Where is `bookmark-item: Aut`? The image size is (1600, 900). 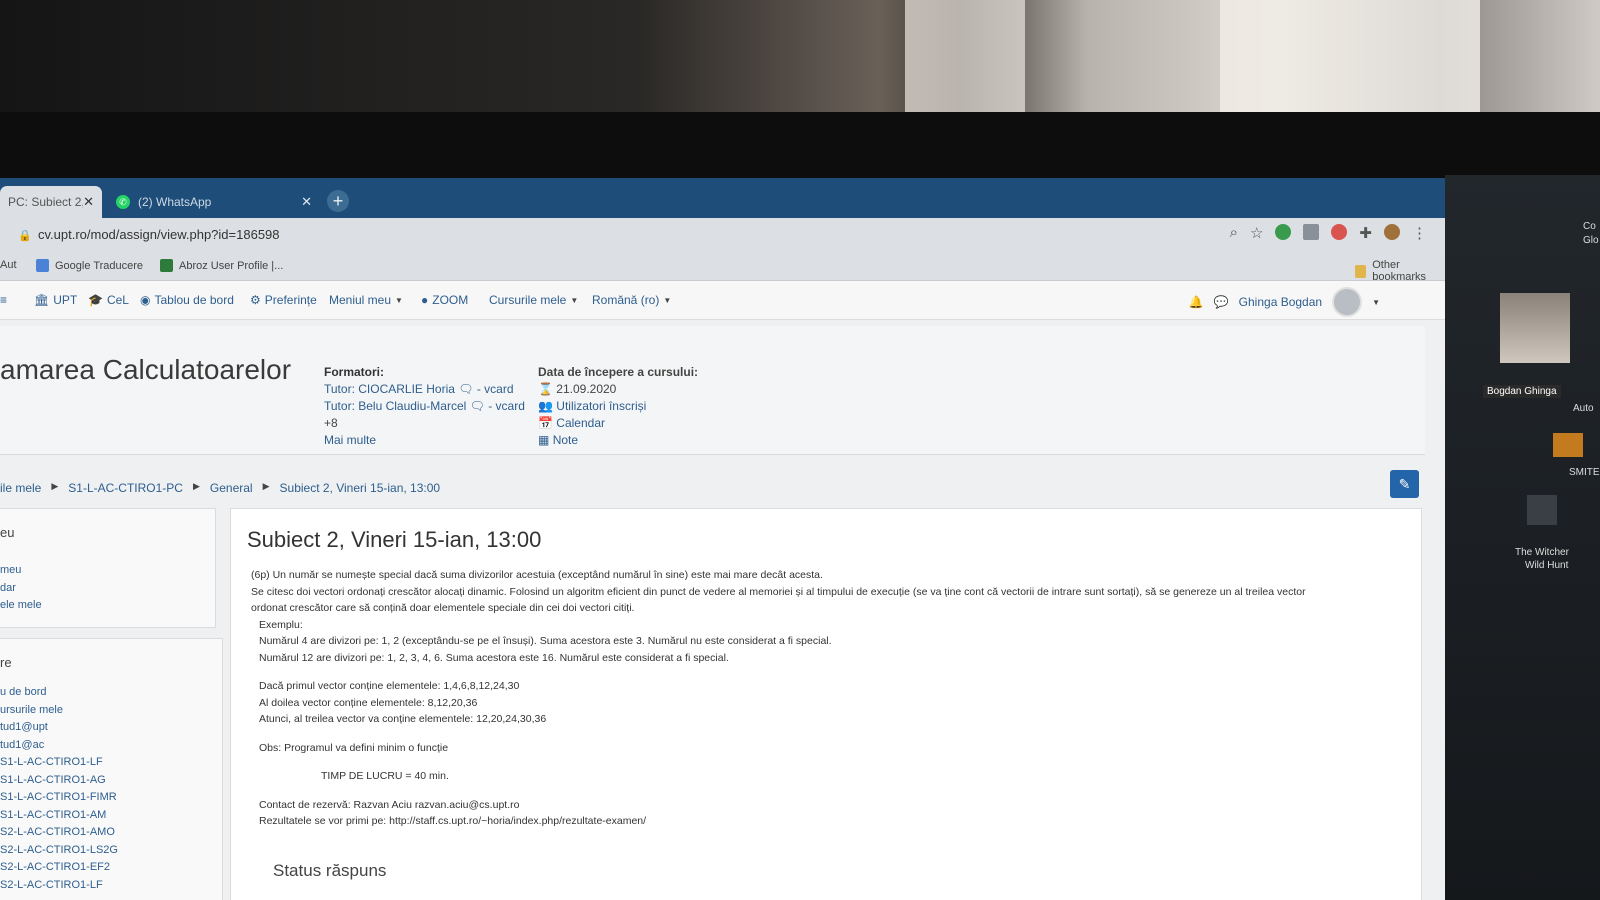 bookmark-item: Aut is located at coordinates (8, 265).